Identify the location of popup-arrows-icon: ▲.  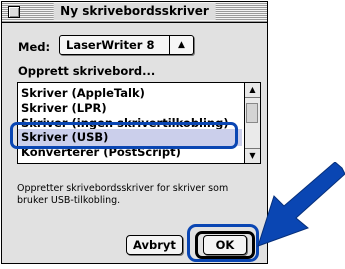
(181, 45).